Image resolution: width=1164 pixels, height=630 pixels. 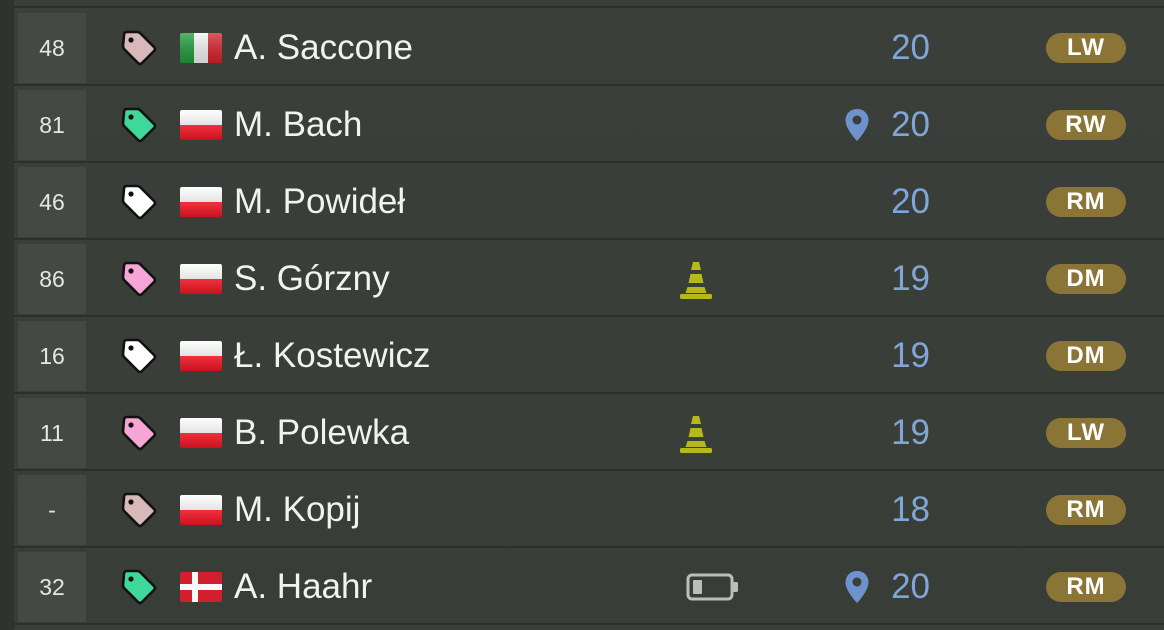 I want to click on player-row: 46 M. Powideł 20 RM, so click(x=589, y=201).